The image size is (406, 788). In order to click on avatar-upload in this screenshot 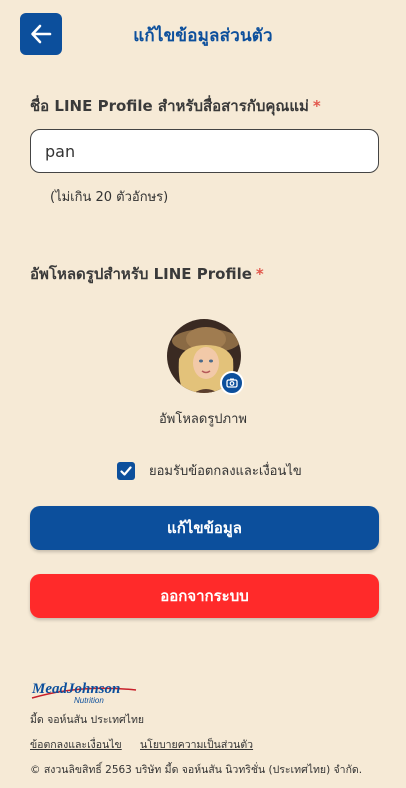, I will do `click(205, 357)`.